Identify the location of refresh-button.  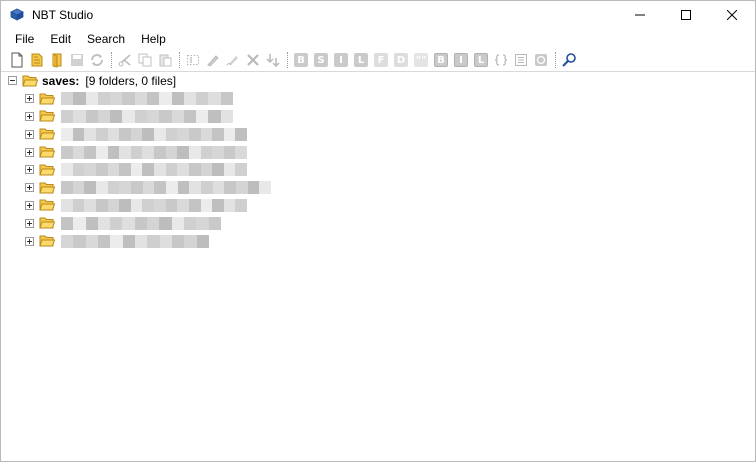
(97, 60).